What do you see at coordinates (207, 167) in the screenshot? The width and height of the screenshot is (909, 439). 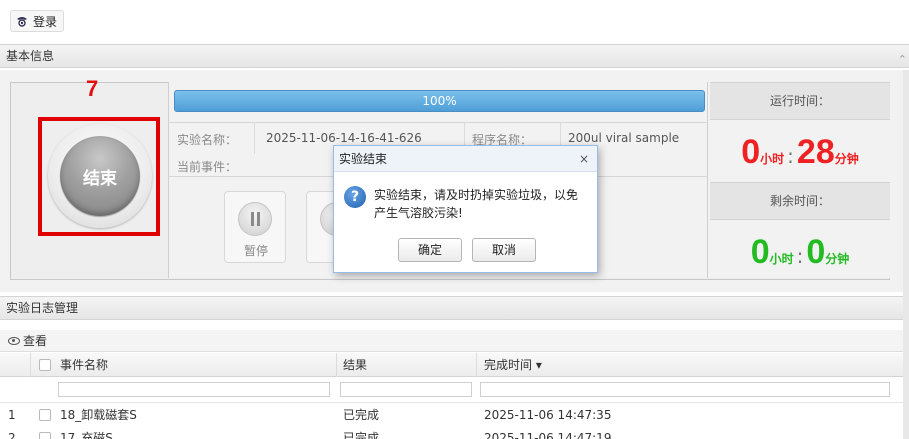 I see `current-event-label: 当前事件：` at bounding box center [207, 167].